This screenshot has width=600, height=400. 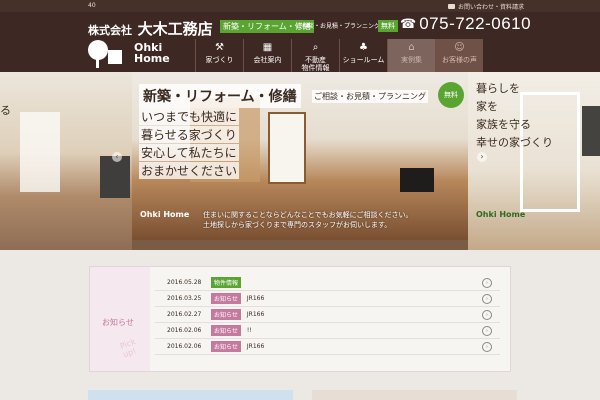 What do you see at coordinates (226, 282) in the screenshot?
I see `news-category: 物件情報` at bounding box center [226, 282].